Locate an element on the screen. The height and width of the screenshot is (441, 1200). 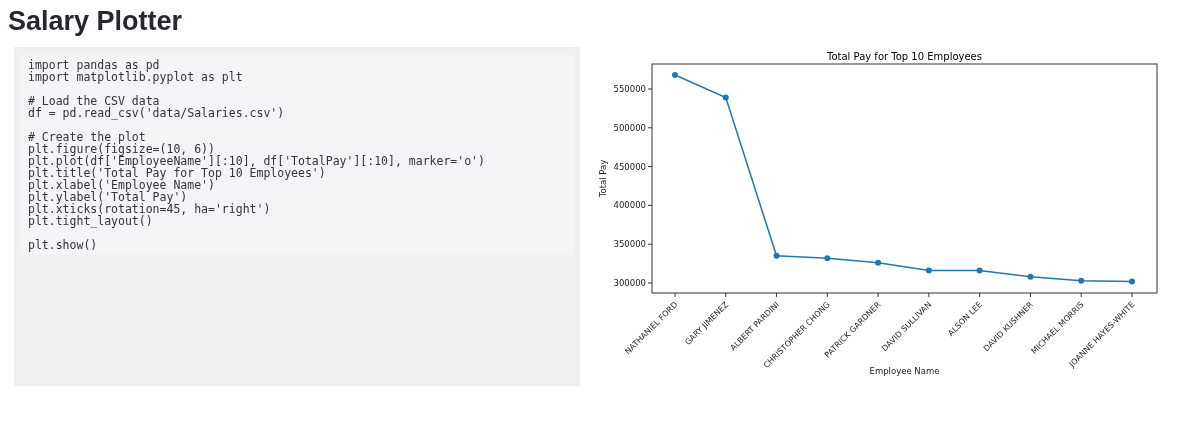
y-tick-label: 550000 is located at coordinates (629, 89).